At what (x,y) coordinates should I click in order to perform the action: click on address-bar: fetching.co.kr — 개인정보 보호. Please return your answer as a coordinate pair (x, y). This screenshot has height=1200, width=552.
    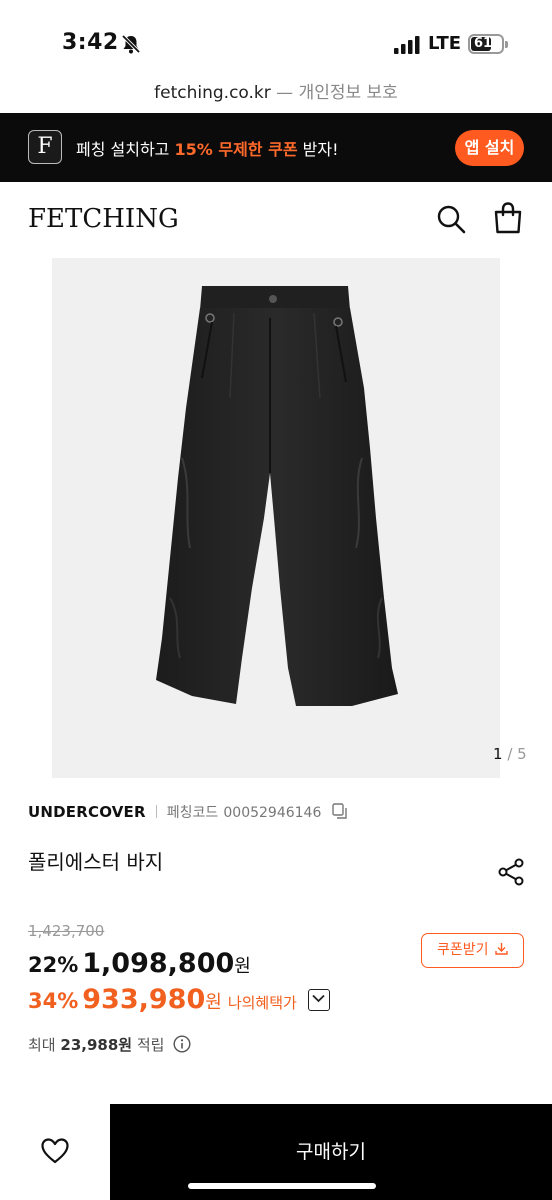
    Looking at the image, I should click on (276, 90).